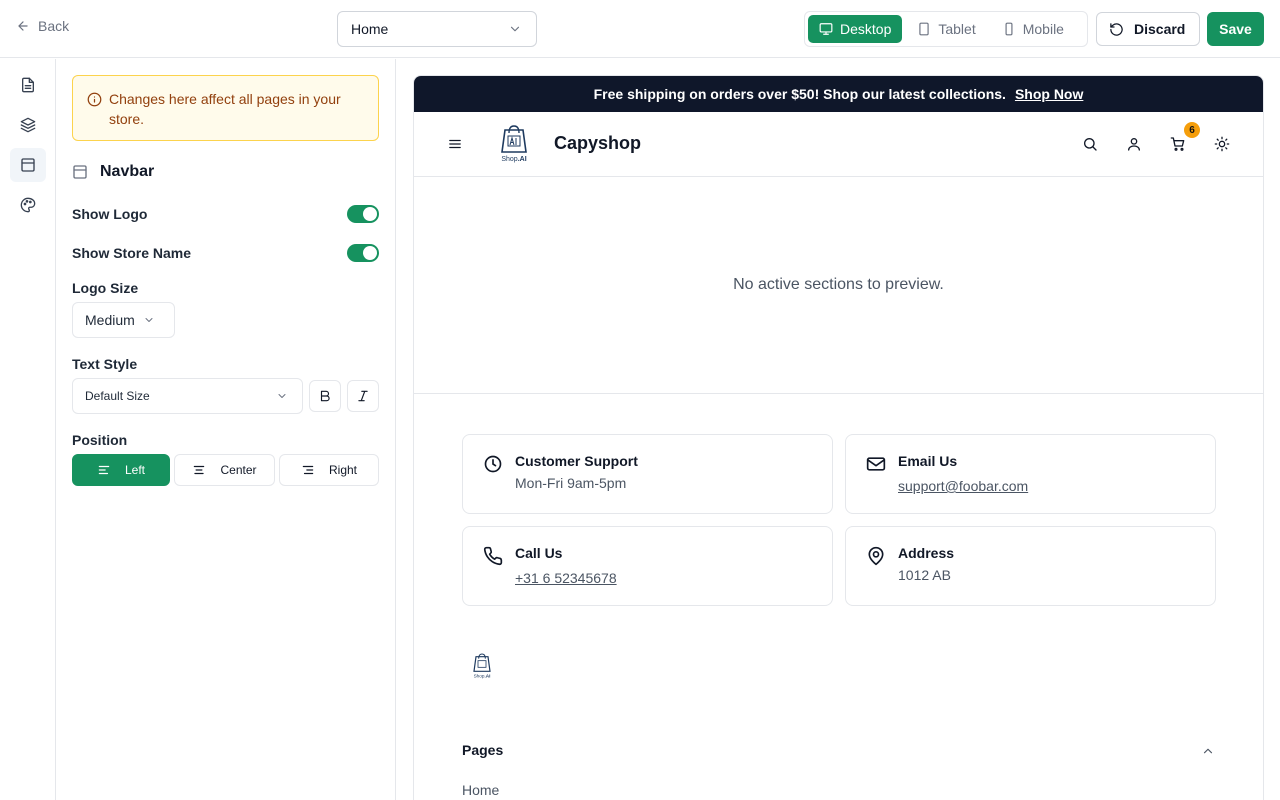  Describe the element at coordinates (928, 461) in the screenshot. I see `card-title: Email Us` at that location.